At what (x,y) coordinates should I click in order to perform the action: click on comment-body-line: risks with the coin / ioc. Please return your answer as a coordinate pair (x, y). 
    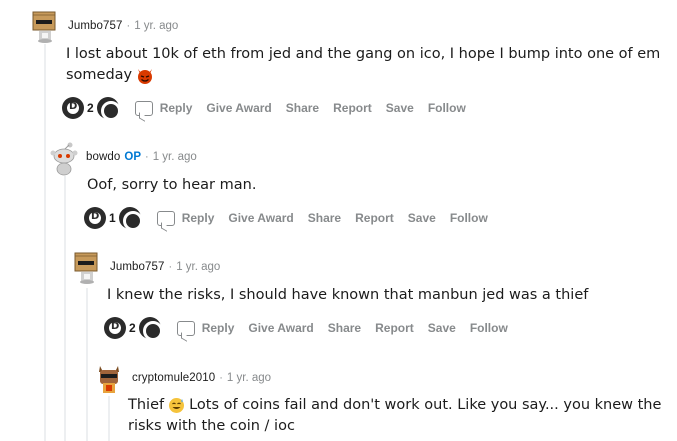
    Looking at the image, I should click on (211, 426).